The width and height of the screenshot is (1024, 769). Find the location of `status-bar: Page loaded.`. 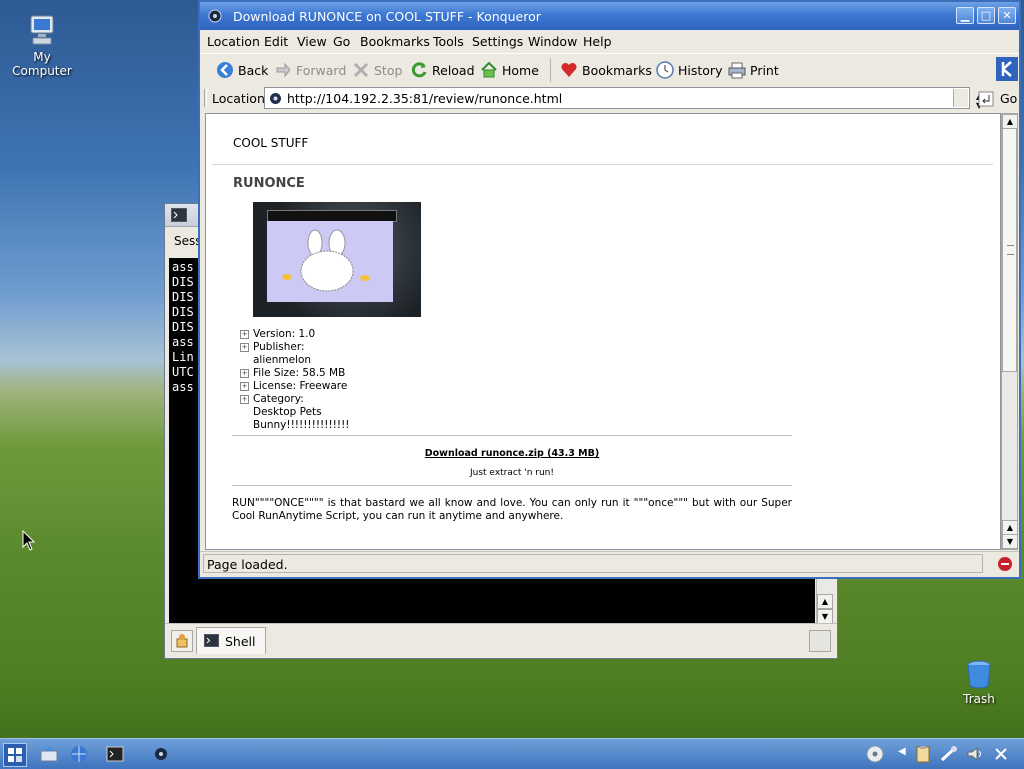

status-bar: Page loaded. is located at coordinates (609, 563).